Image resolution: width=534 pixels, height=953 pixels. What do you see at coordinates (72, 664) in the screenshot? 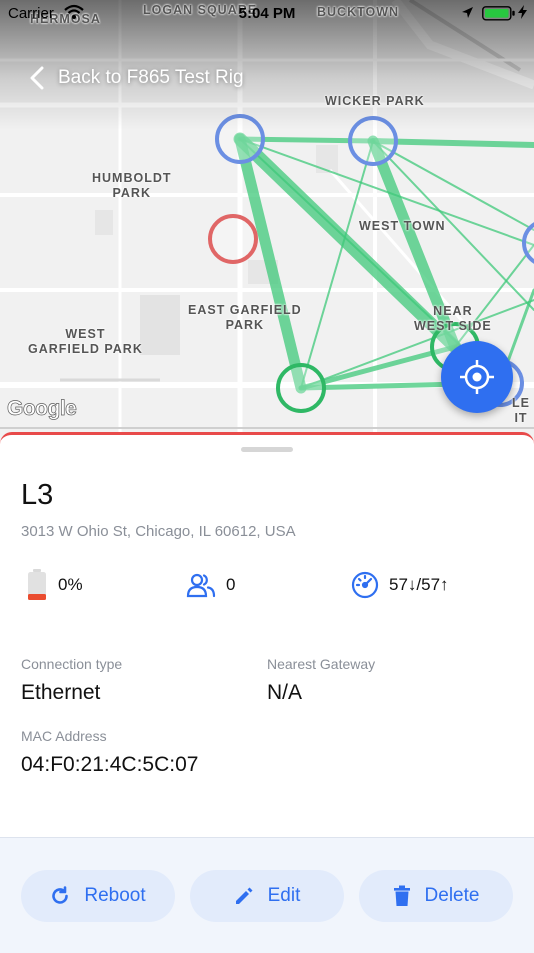
I see `connection-type-label: Connection type` at bounding box center [72, 664].